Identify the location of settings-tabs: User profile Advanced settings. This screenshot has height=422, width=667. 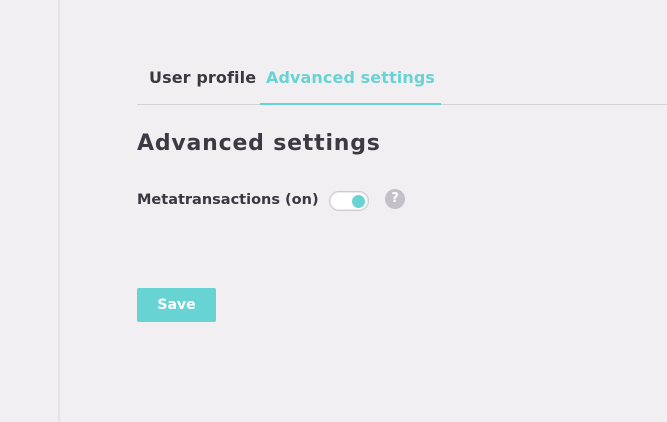
(402, 80).